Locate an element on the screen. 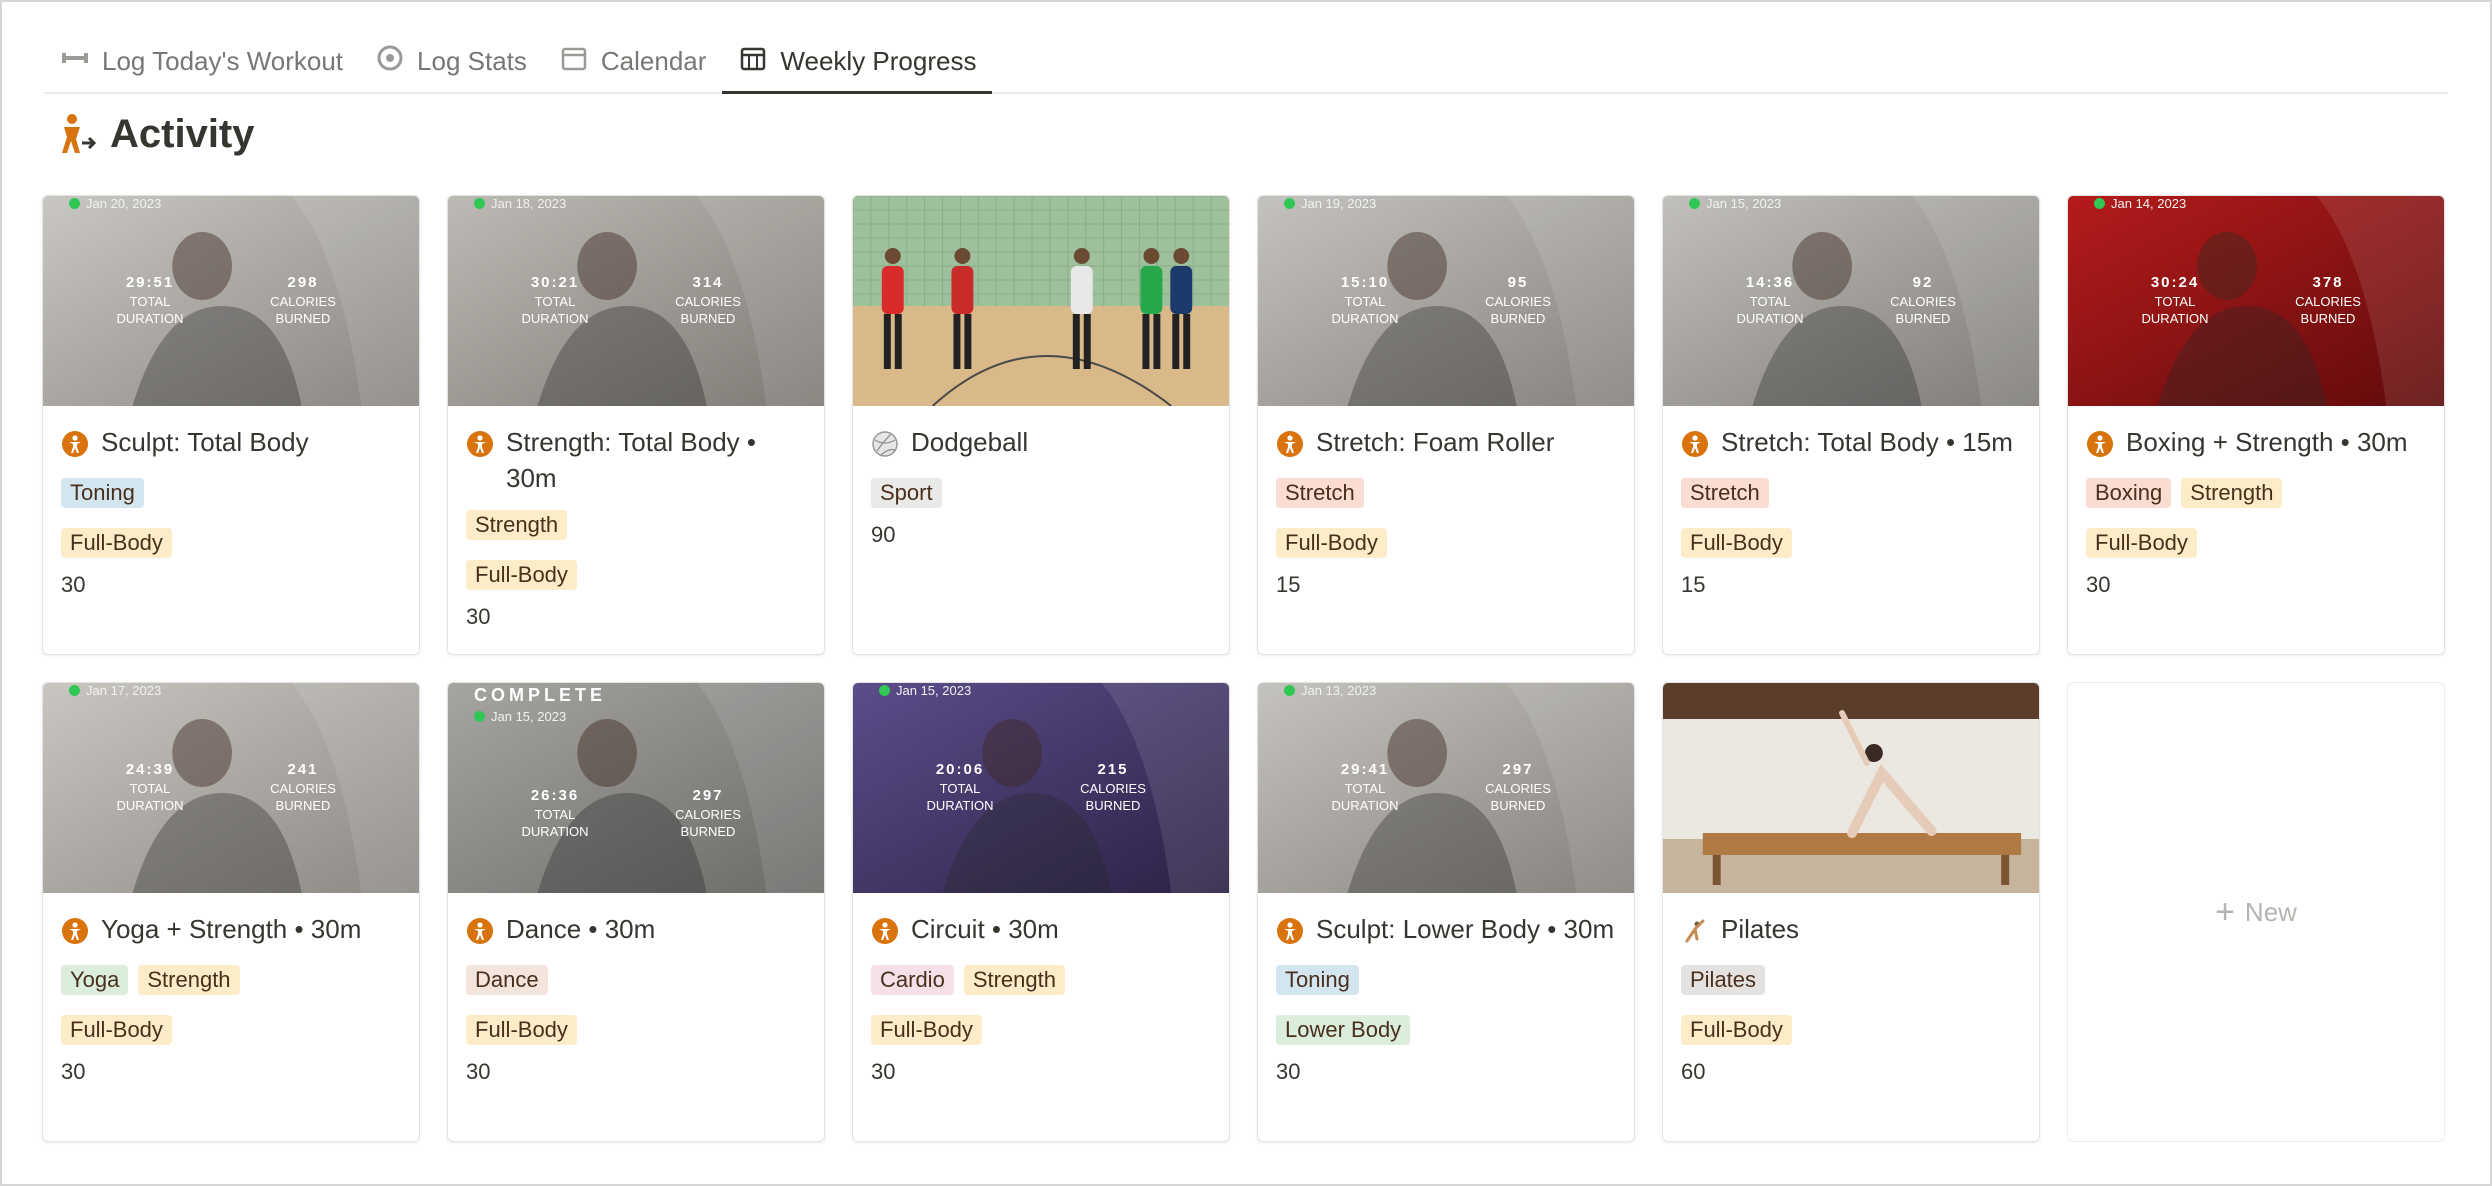 Image resolution: width=2492 pixels, height=1186 pixels. card-tags: Stretch Full-Body is located at coordinates (1851, 518).